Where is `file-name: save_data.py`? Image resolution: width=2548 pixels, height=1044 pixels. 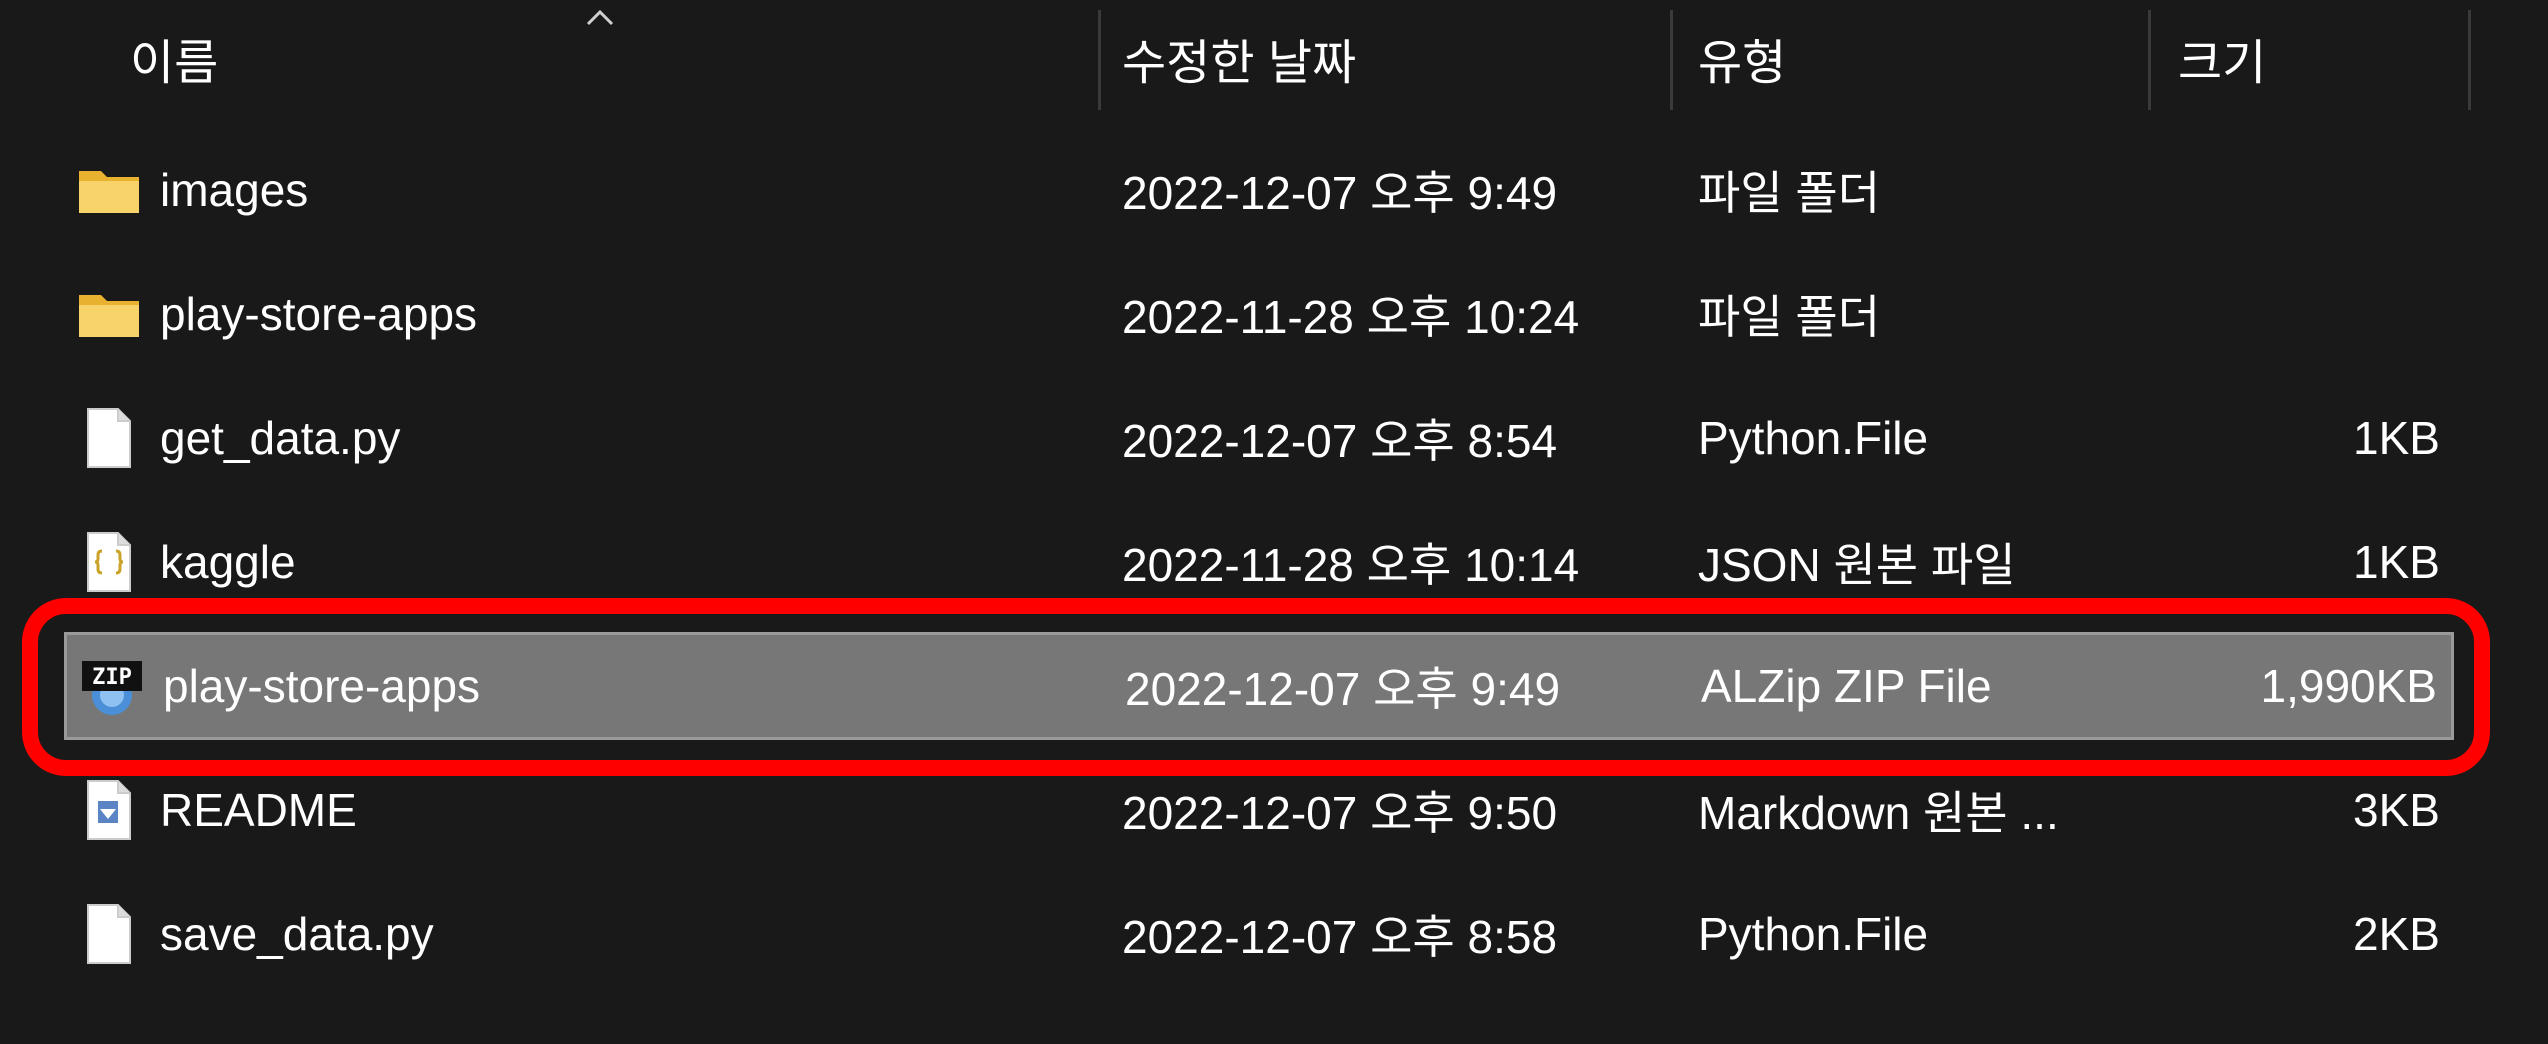 file-name: save_data.py is located at coordinates (297, 934).